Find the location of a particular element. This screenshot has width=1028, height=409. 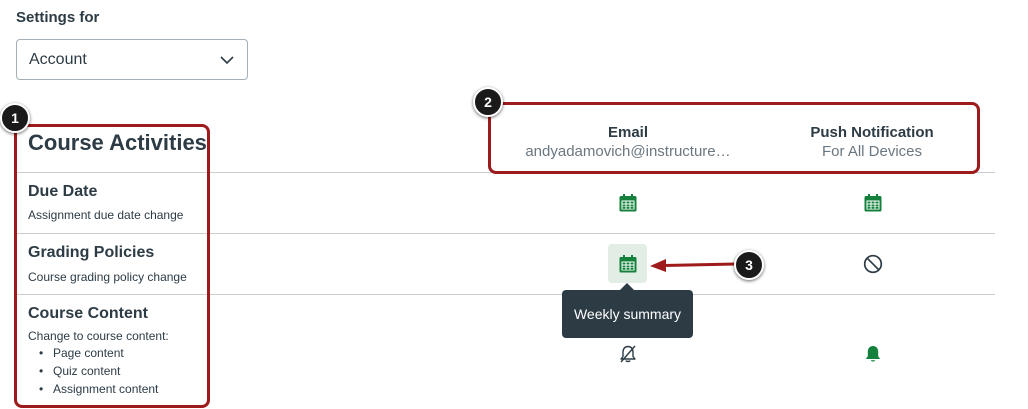

annotation-badge-3: 3 is located at coordinates (749, 265).